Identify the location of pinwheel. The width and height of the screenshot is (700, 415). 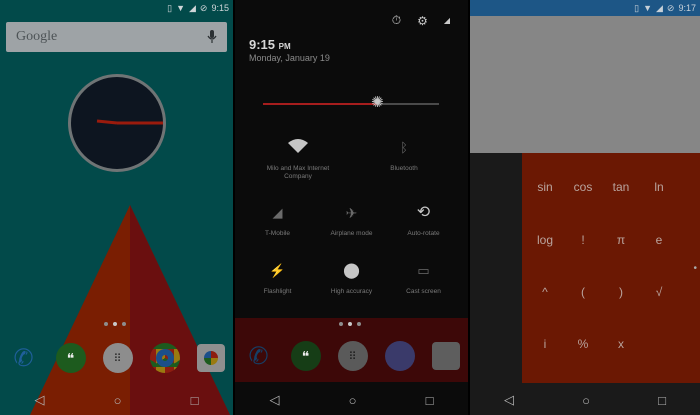
(210, 358).